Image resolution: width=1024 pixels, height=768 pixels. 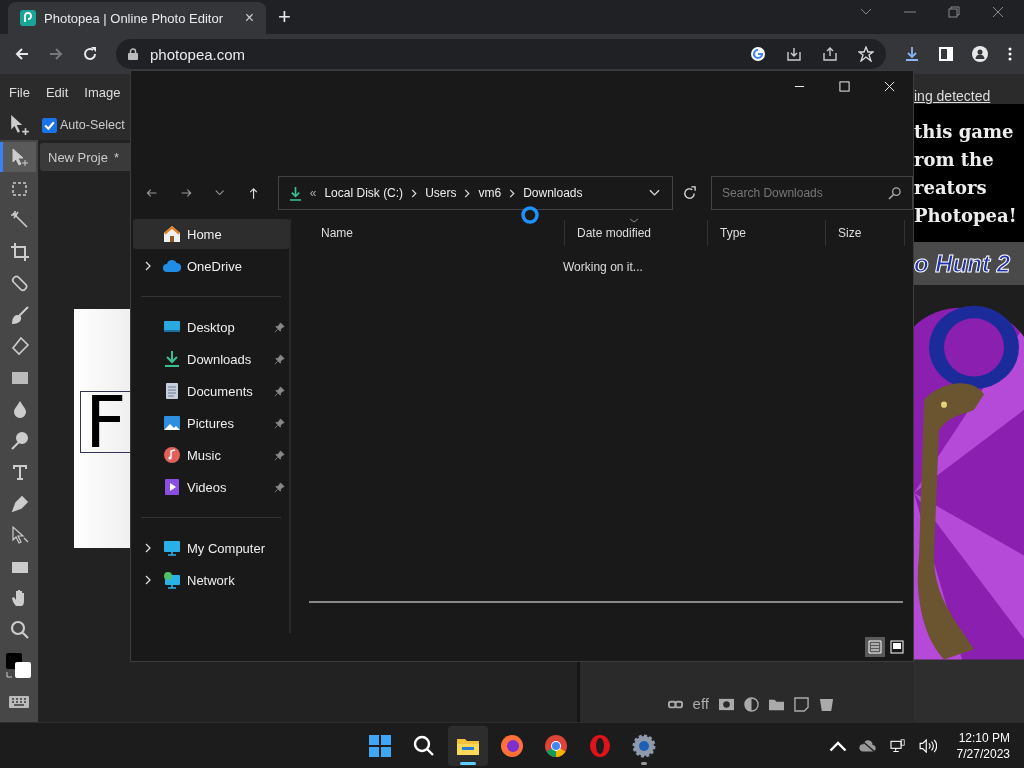 I want to click on menu-item: File, so click(x=19, y=92).